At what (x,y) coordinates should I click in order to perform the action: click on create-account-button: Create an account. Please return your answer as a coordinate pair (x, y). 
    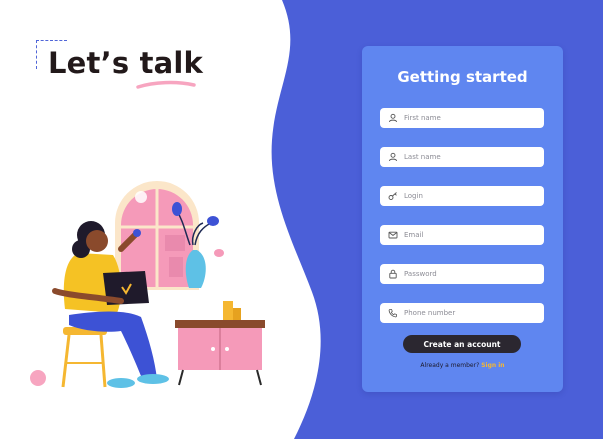
    Looking at the image, I should click on (462, 344).